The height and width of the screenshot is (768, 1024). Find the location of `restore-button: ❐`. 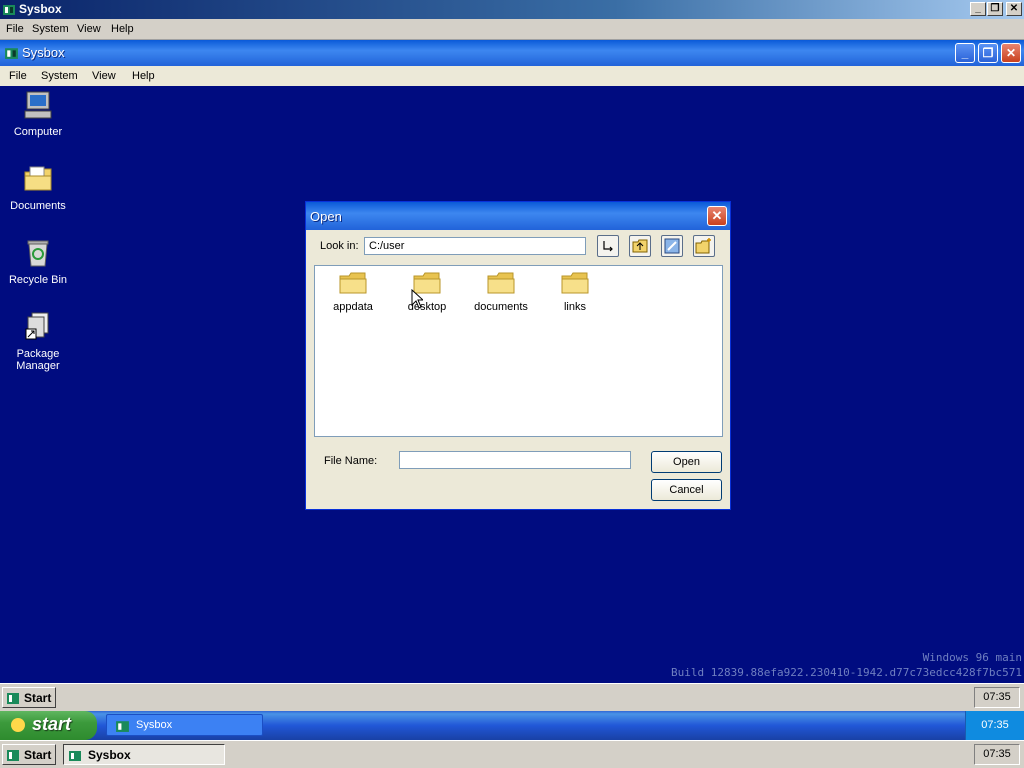

restore-button: ❐ is located at coordinates (995, 9).